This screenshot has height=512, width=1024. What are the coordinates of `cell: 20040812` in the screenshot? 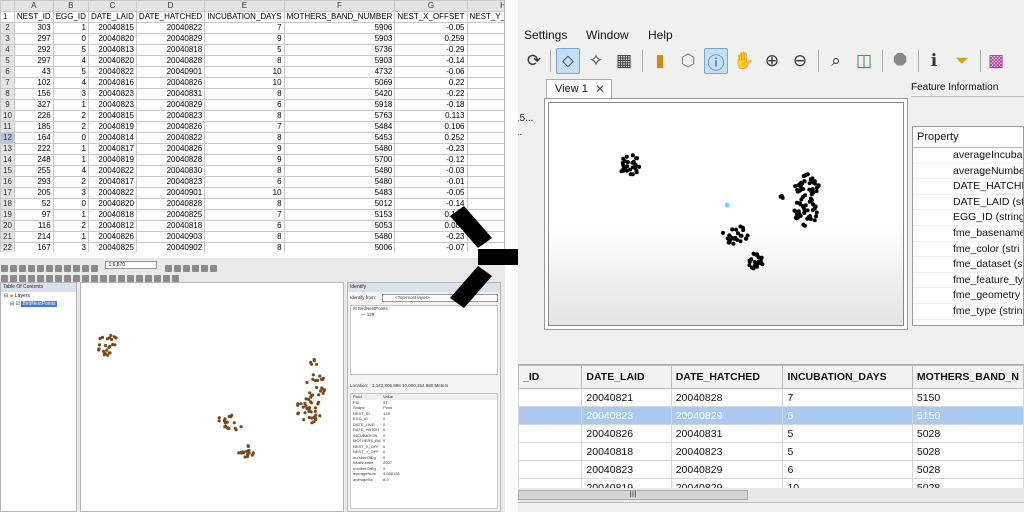 It's located at (112, 226).